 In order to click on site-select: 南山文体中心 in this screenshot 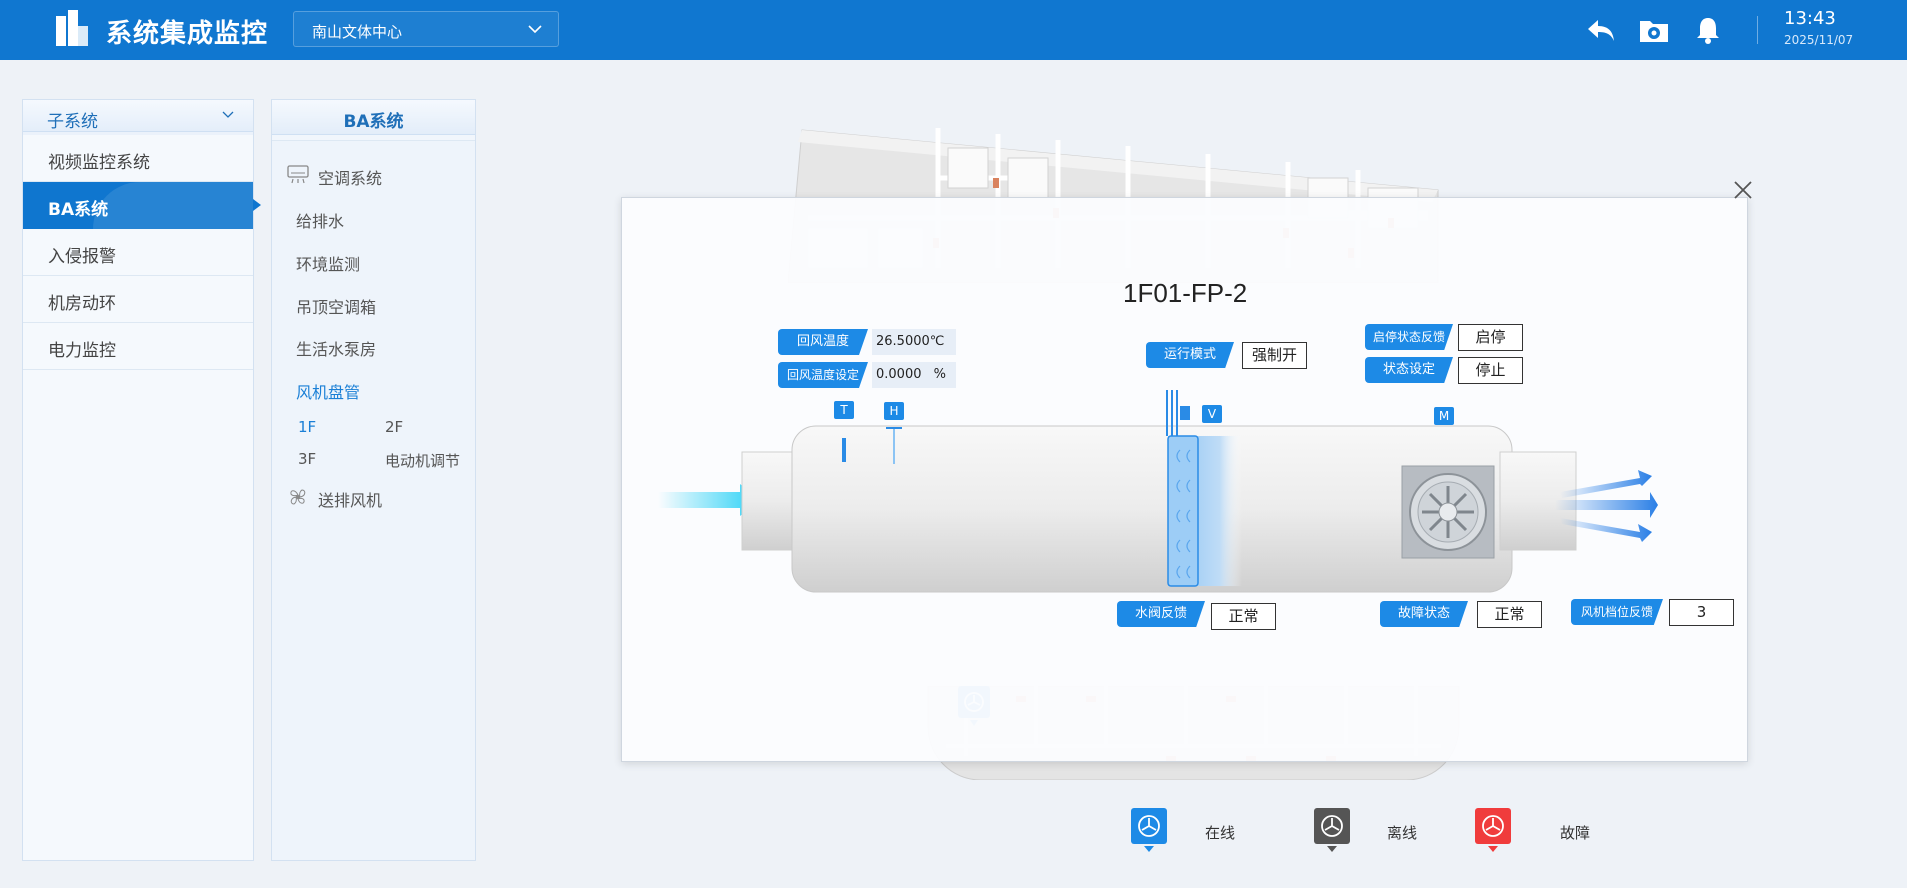, I will do `click(426, 29)`.